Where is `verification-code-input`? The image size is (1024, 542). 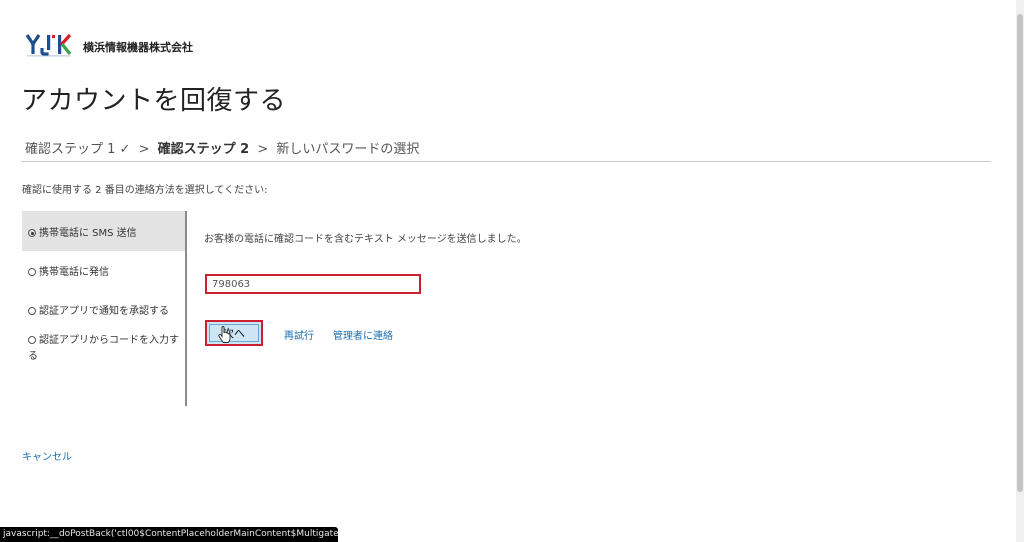 verification-code-input is located at coordinates (313, 284).